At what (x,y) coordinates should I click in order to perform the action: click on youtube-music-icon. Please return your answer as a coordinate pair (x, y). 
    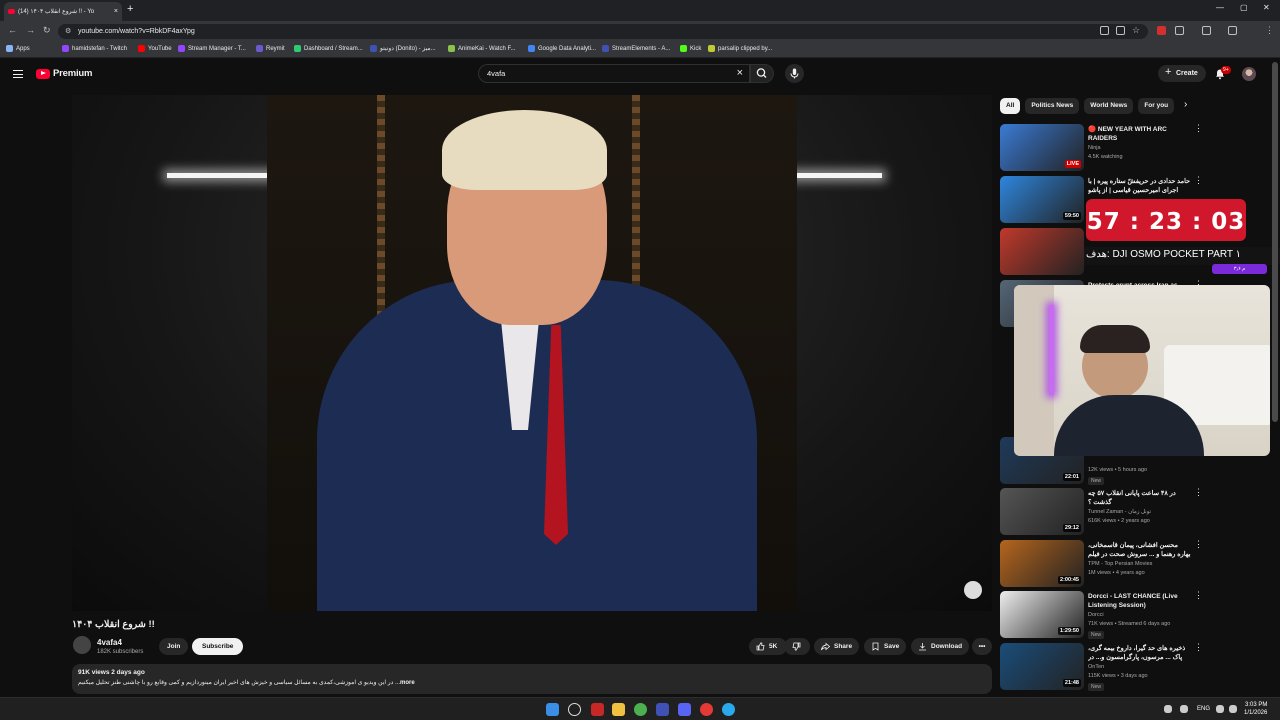
    Looking at the image, I should click on (706, 709).